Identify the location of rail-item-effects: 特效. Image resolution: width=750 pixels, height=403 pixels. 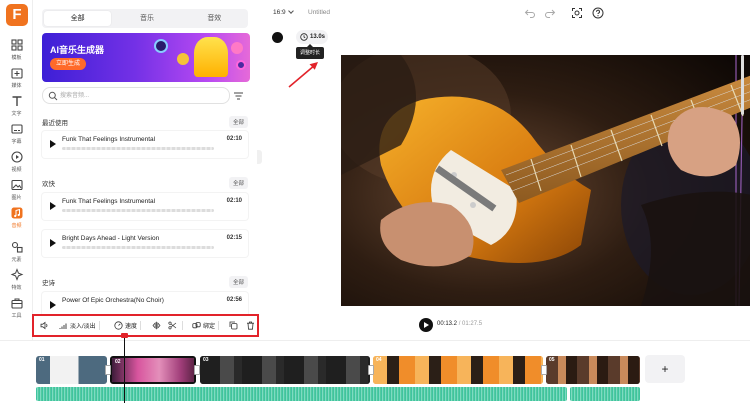
(16, 279).